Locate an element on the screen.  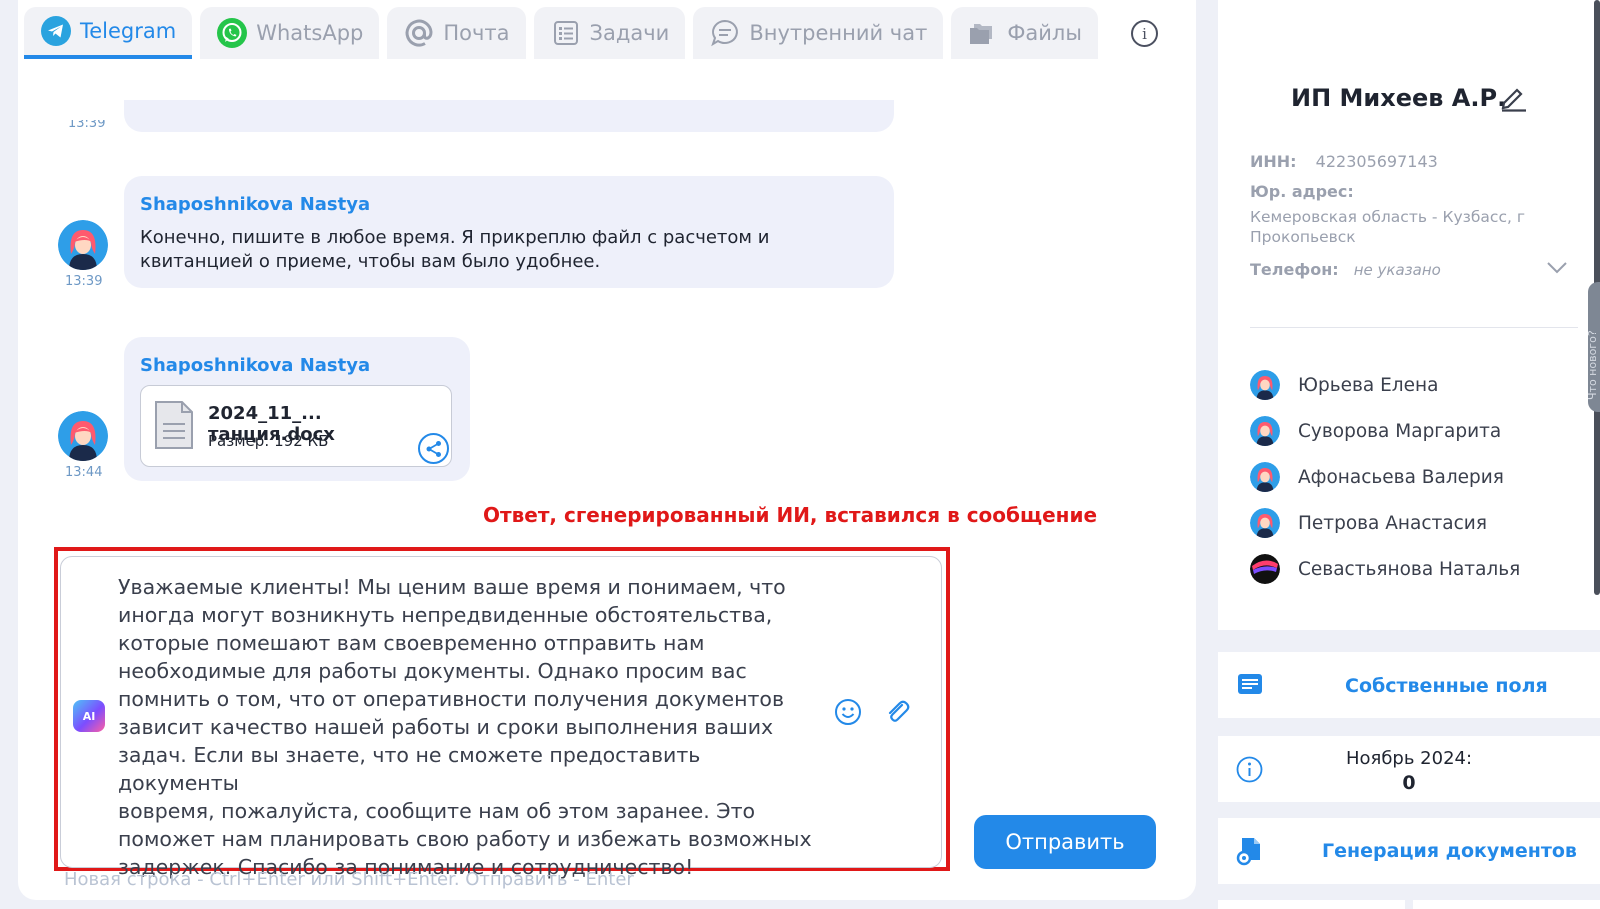
share-icon is located at coordinates (433, 448).